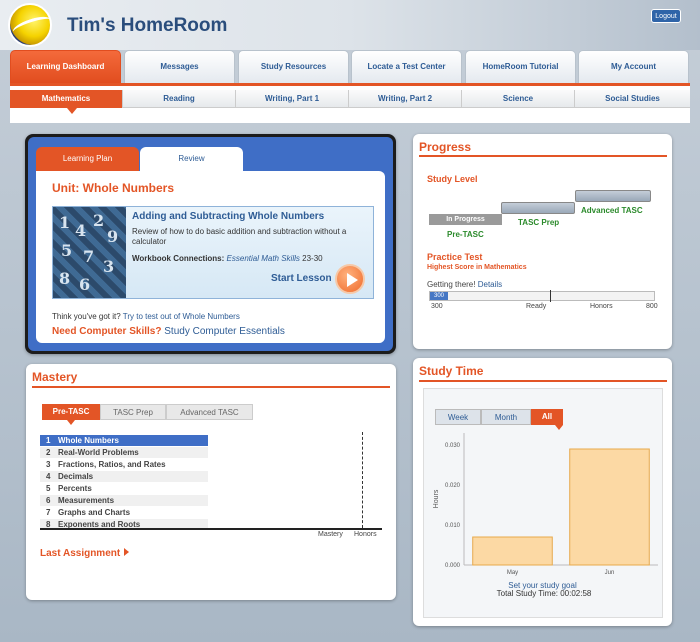  I want to click on details-link: Details, so click(490, 284).